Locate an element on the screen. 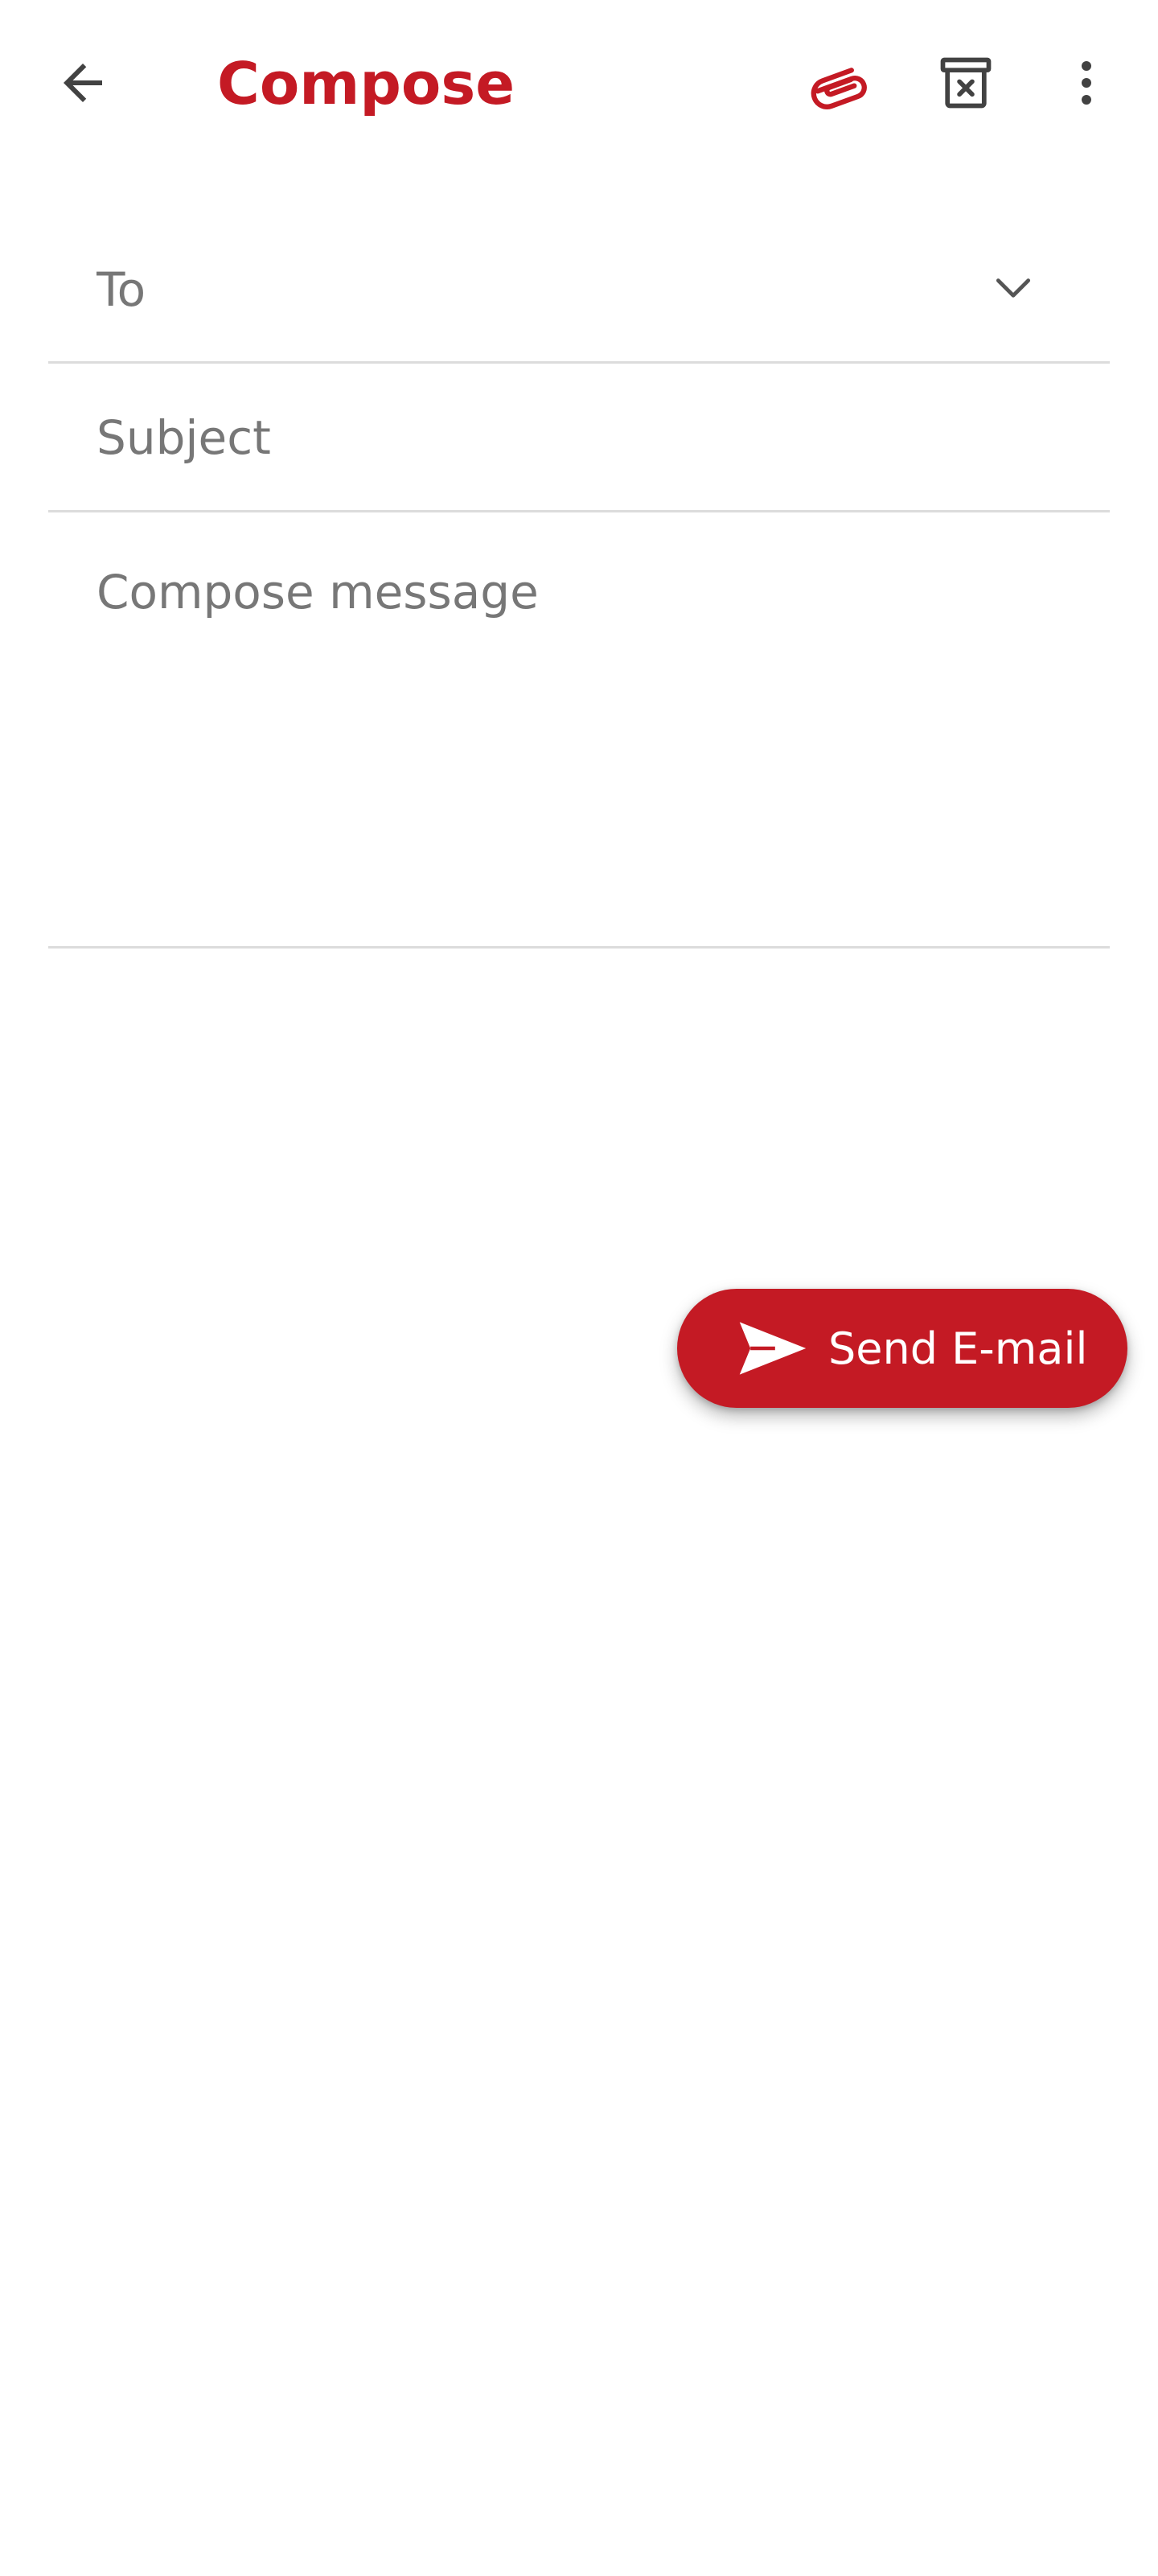 The width and height of the screenshot is (1158, 2576). subject-field is located at coordinates (579, 438).